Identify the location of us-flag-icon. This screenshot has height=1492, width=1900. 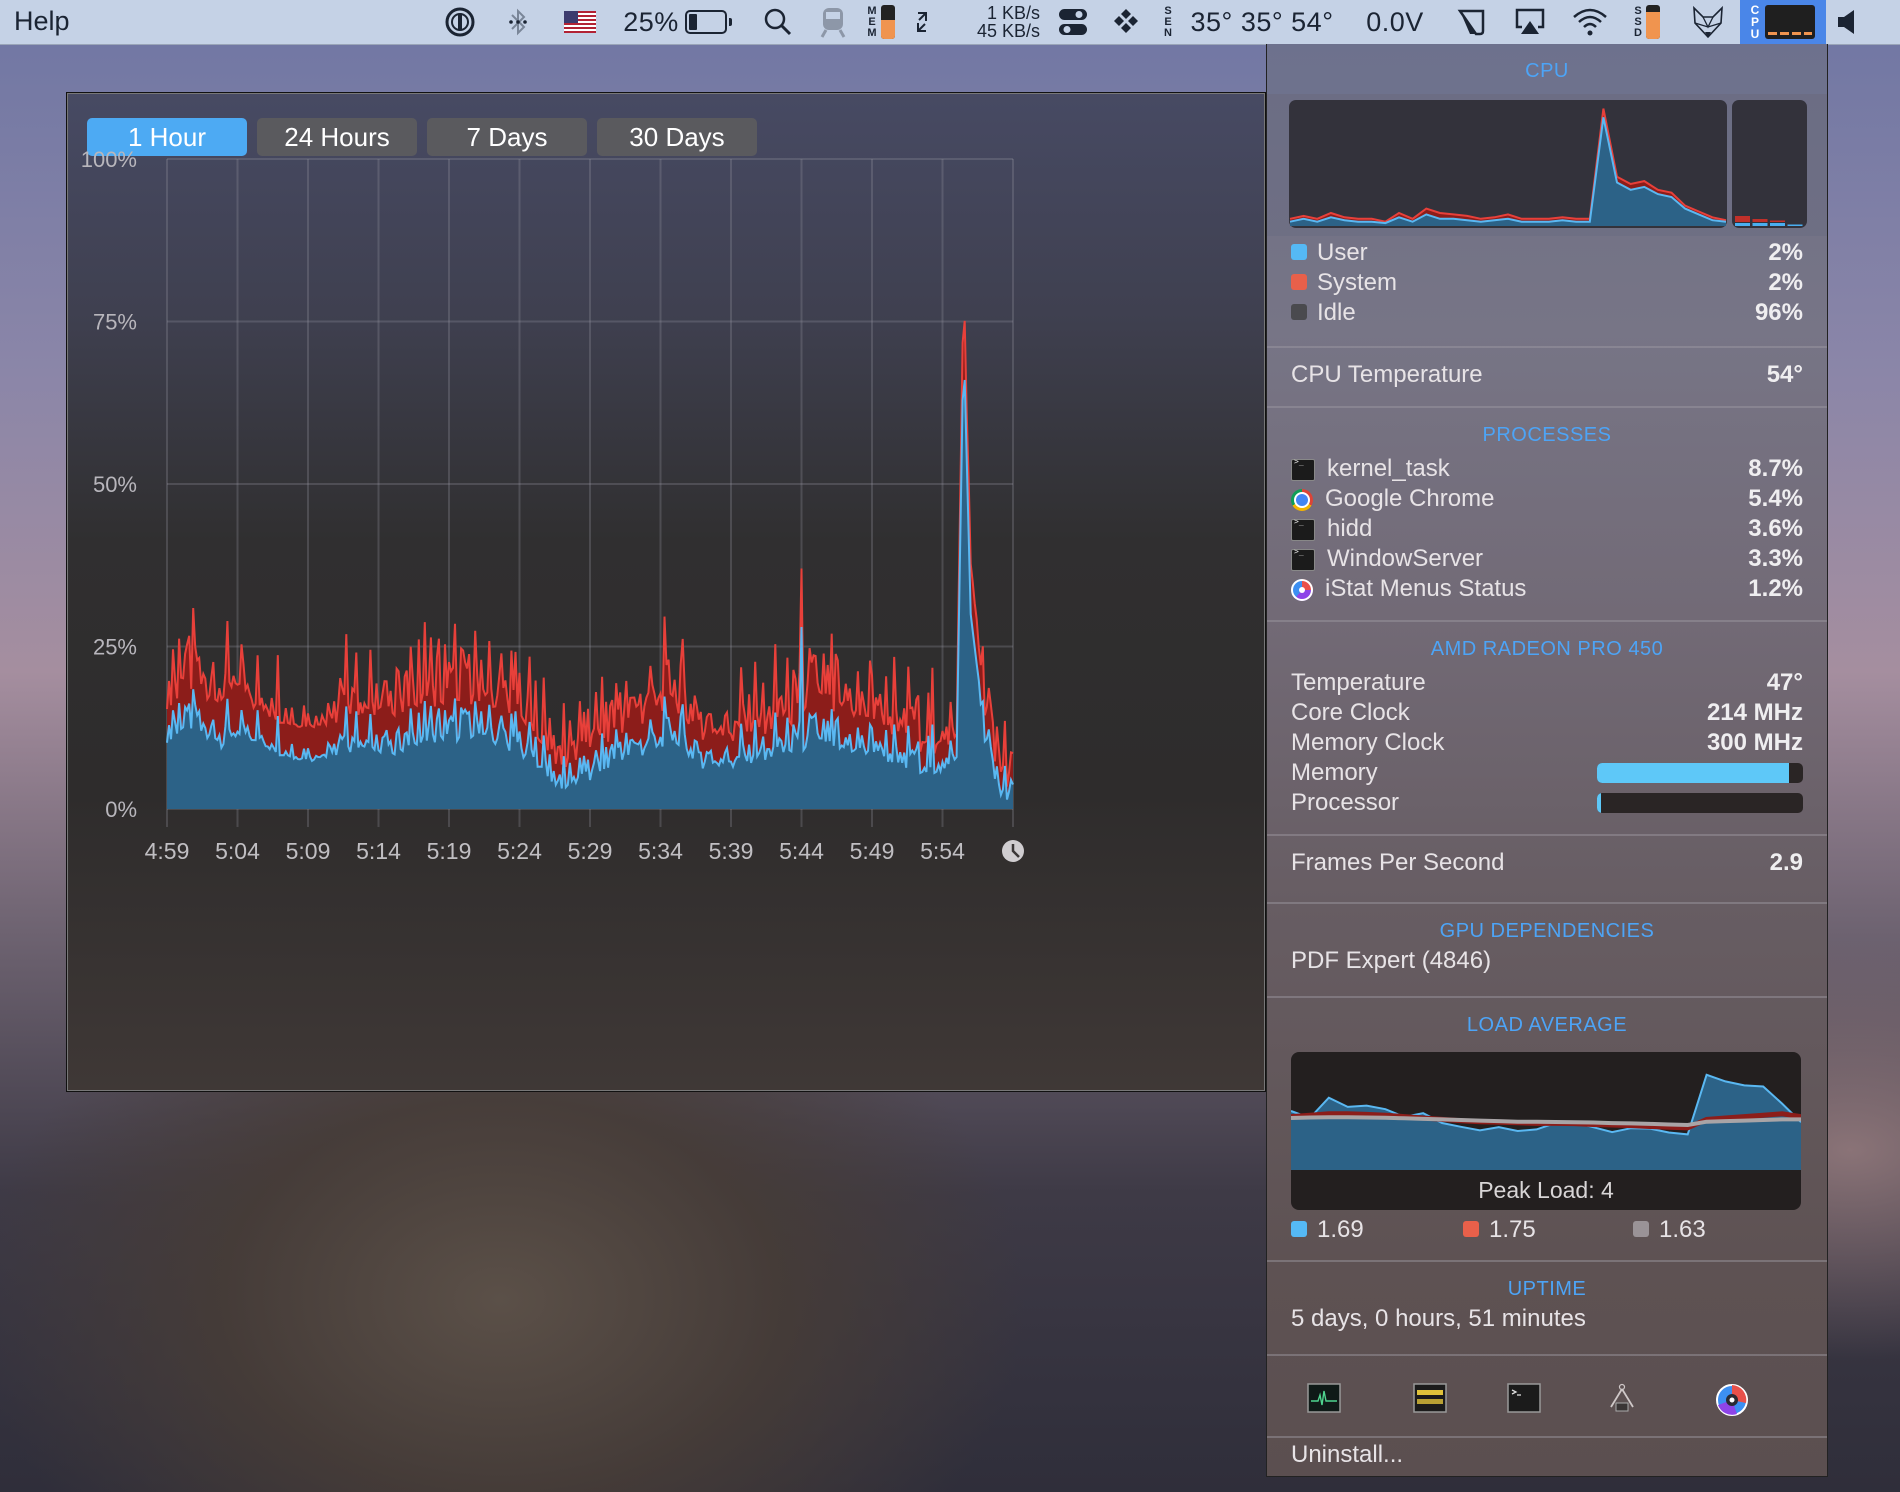
(580, 22).